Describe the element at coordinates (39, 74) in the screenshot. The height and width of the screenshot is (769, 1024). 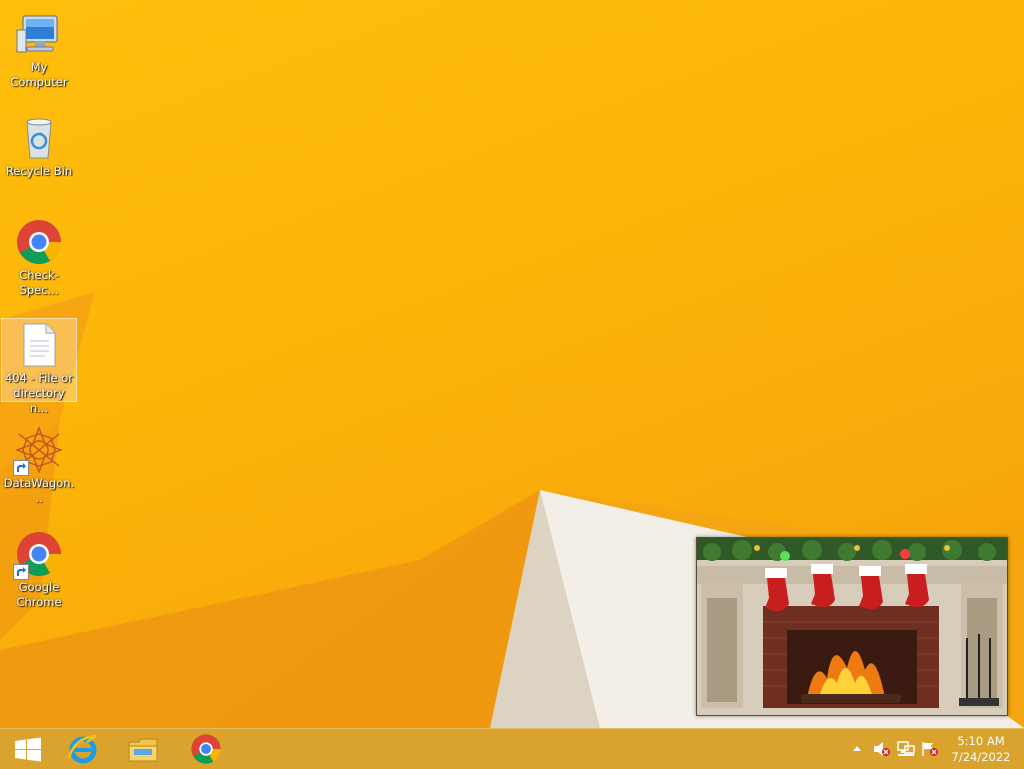
I see `desktop-icon-label: My Computer` at that location.